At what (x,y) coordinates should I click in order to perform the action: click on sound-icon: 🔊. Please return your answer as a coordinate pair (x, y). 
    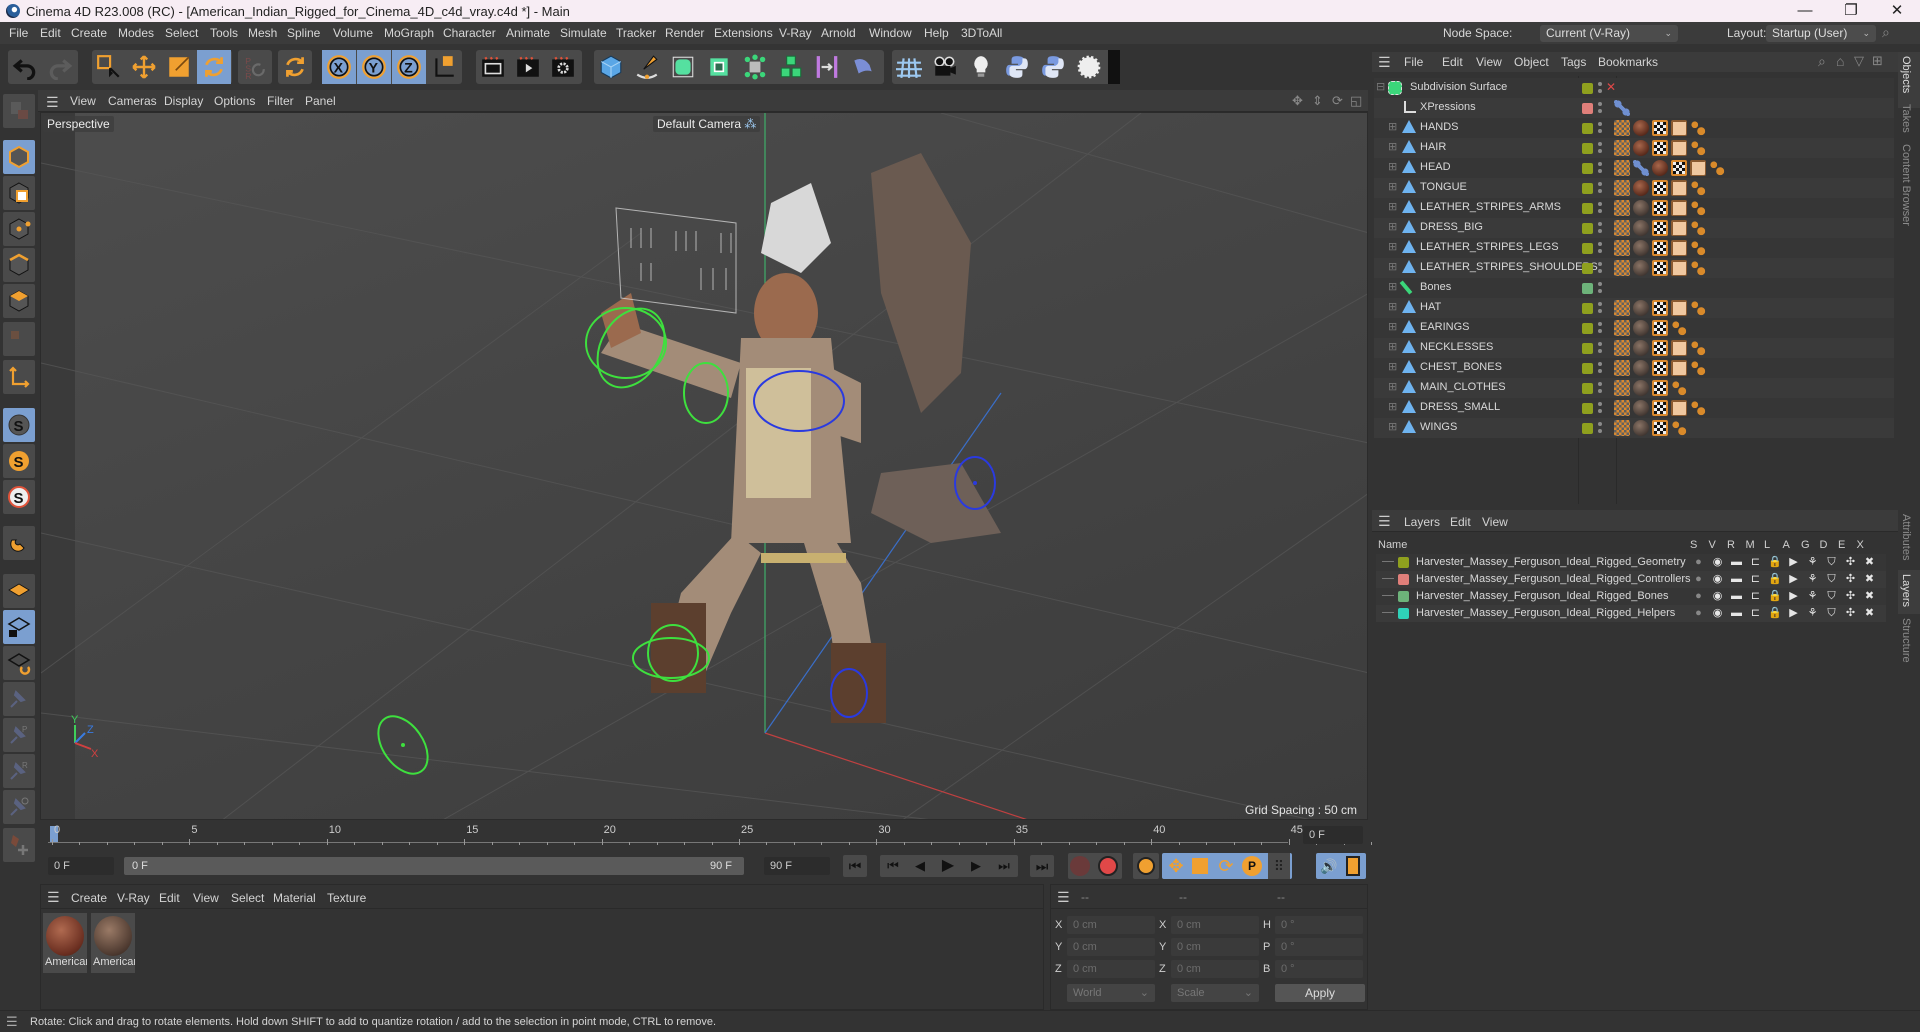
    Looking at the image, I should click on (1329, 866).